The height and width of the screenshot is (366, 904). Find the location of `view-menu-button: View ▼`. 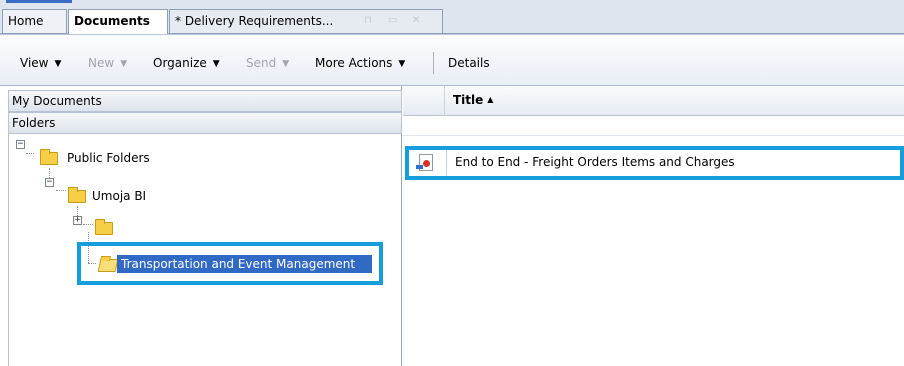

view-menu-button: View ▼ is located at coordinates (40, 63).